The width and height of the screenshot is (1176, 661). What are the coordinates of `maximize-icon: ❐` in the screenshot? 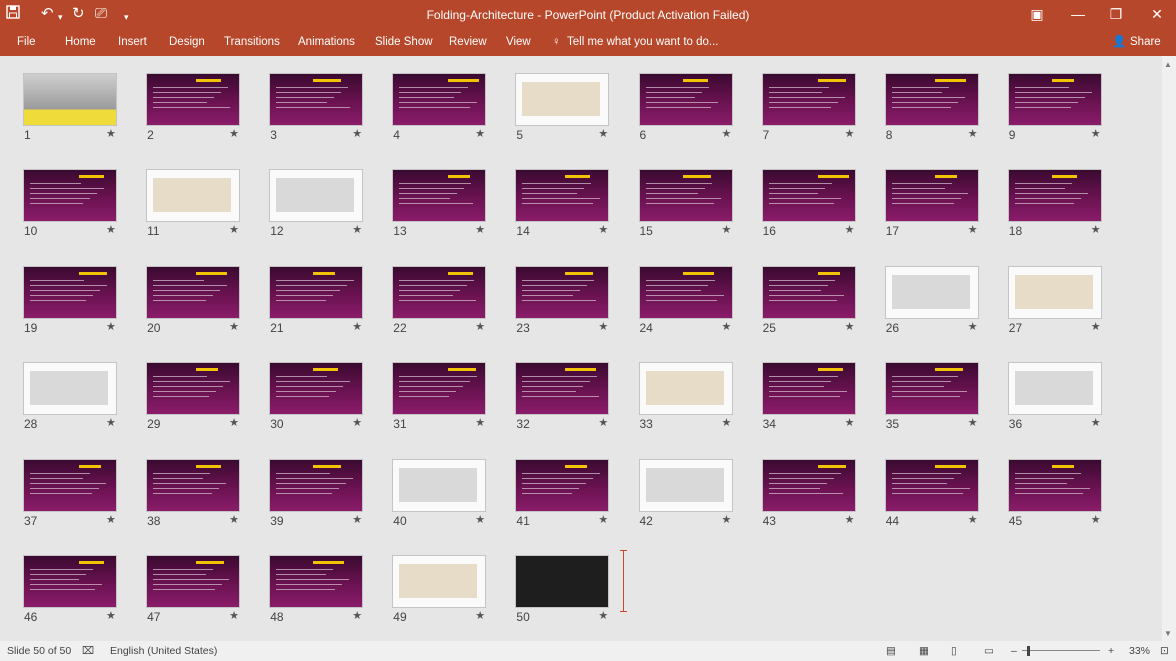 It's located at (1116, 14).